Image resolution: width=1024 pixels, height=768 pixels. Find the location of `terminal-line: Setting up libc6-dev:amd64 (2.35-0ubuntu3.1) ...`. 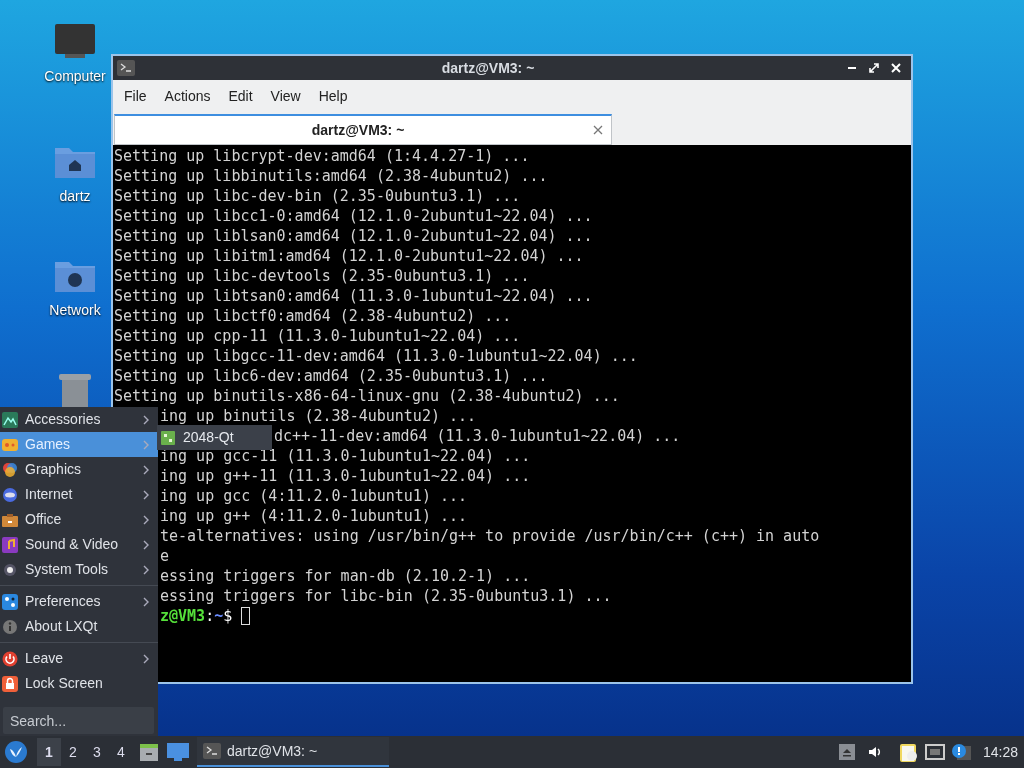

terminal-line: Setting up libc6-dev:amd64 (2.35-0ubuntu3.1) ... is located at coordinates (331, 376).